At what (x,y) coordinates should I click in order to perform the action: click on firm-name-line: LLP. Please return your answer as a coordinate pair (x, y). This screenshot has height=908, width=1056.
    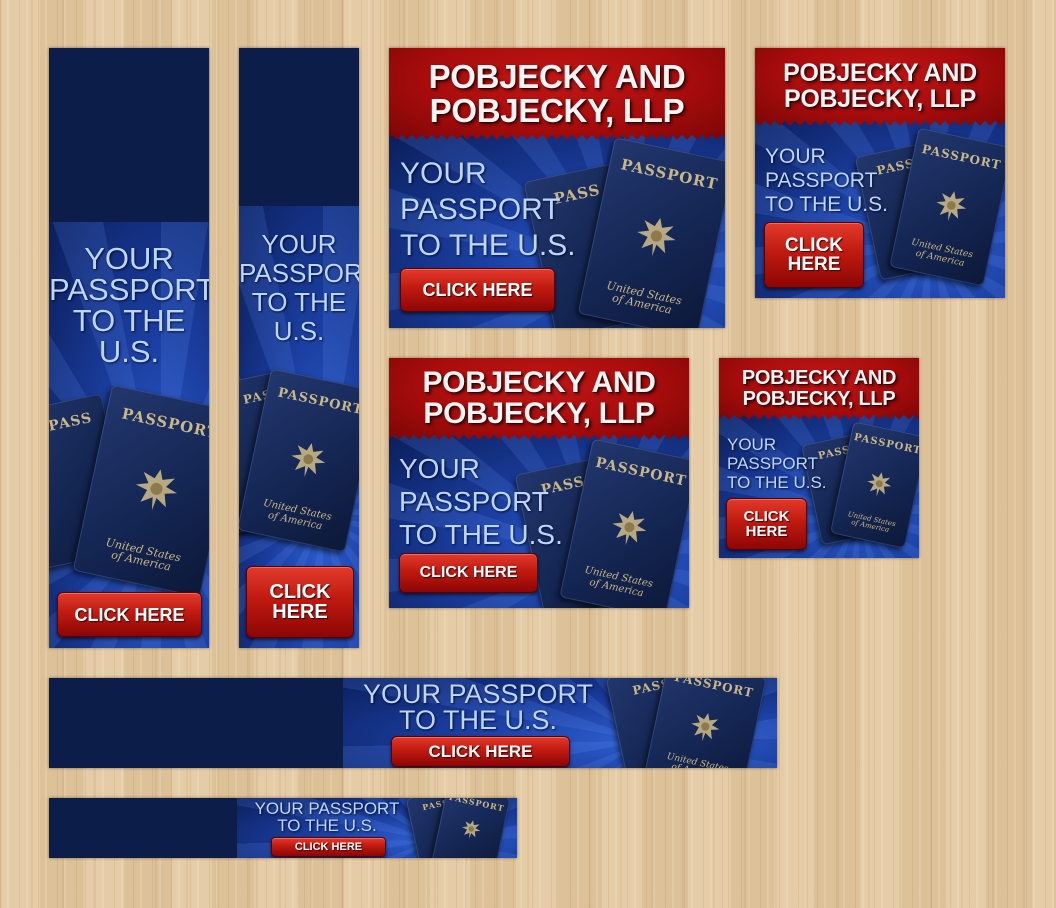
    Looking at the image, I should click on (299, 168).